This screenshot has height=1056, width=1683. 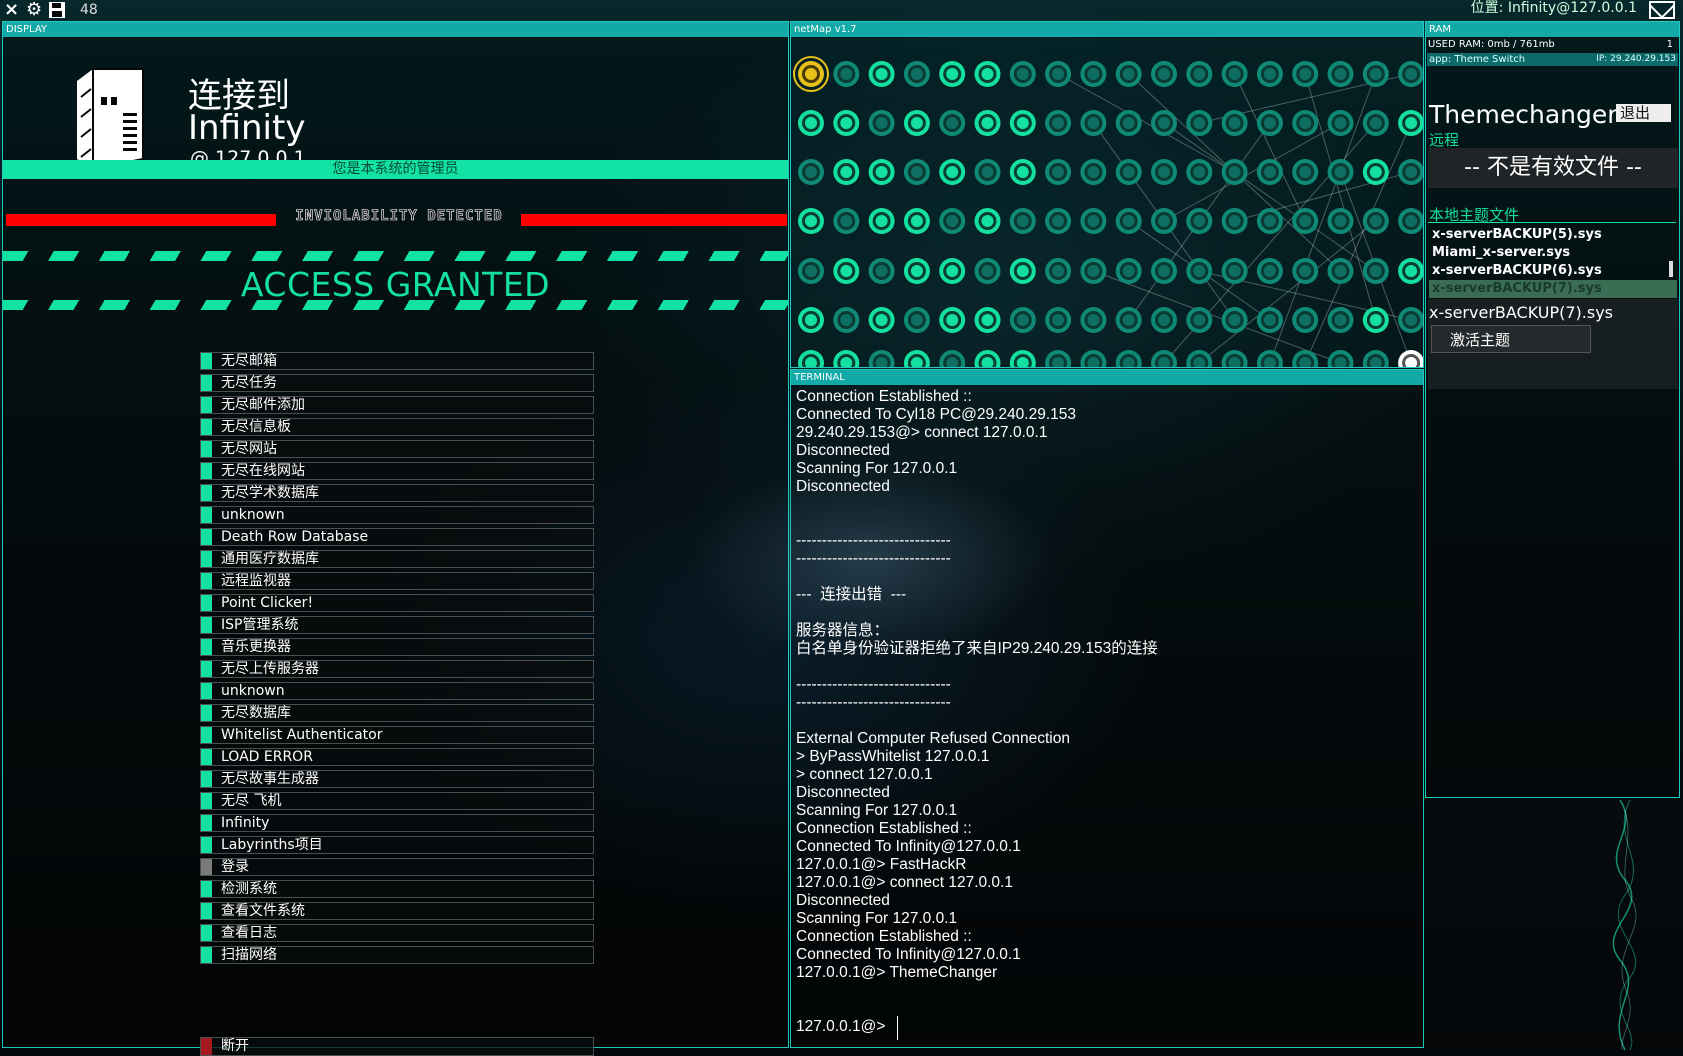 What do you see at coordinates (397, 889) in the screenshot?
I see `menu-item: 检测系统` at bounding box center [397, 889].